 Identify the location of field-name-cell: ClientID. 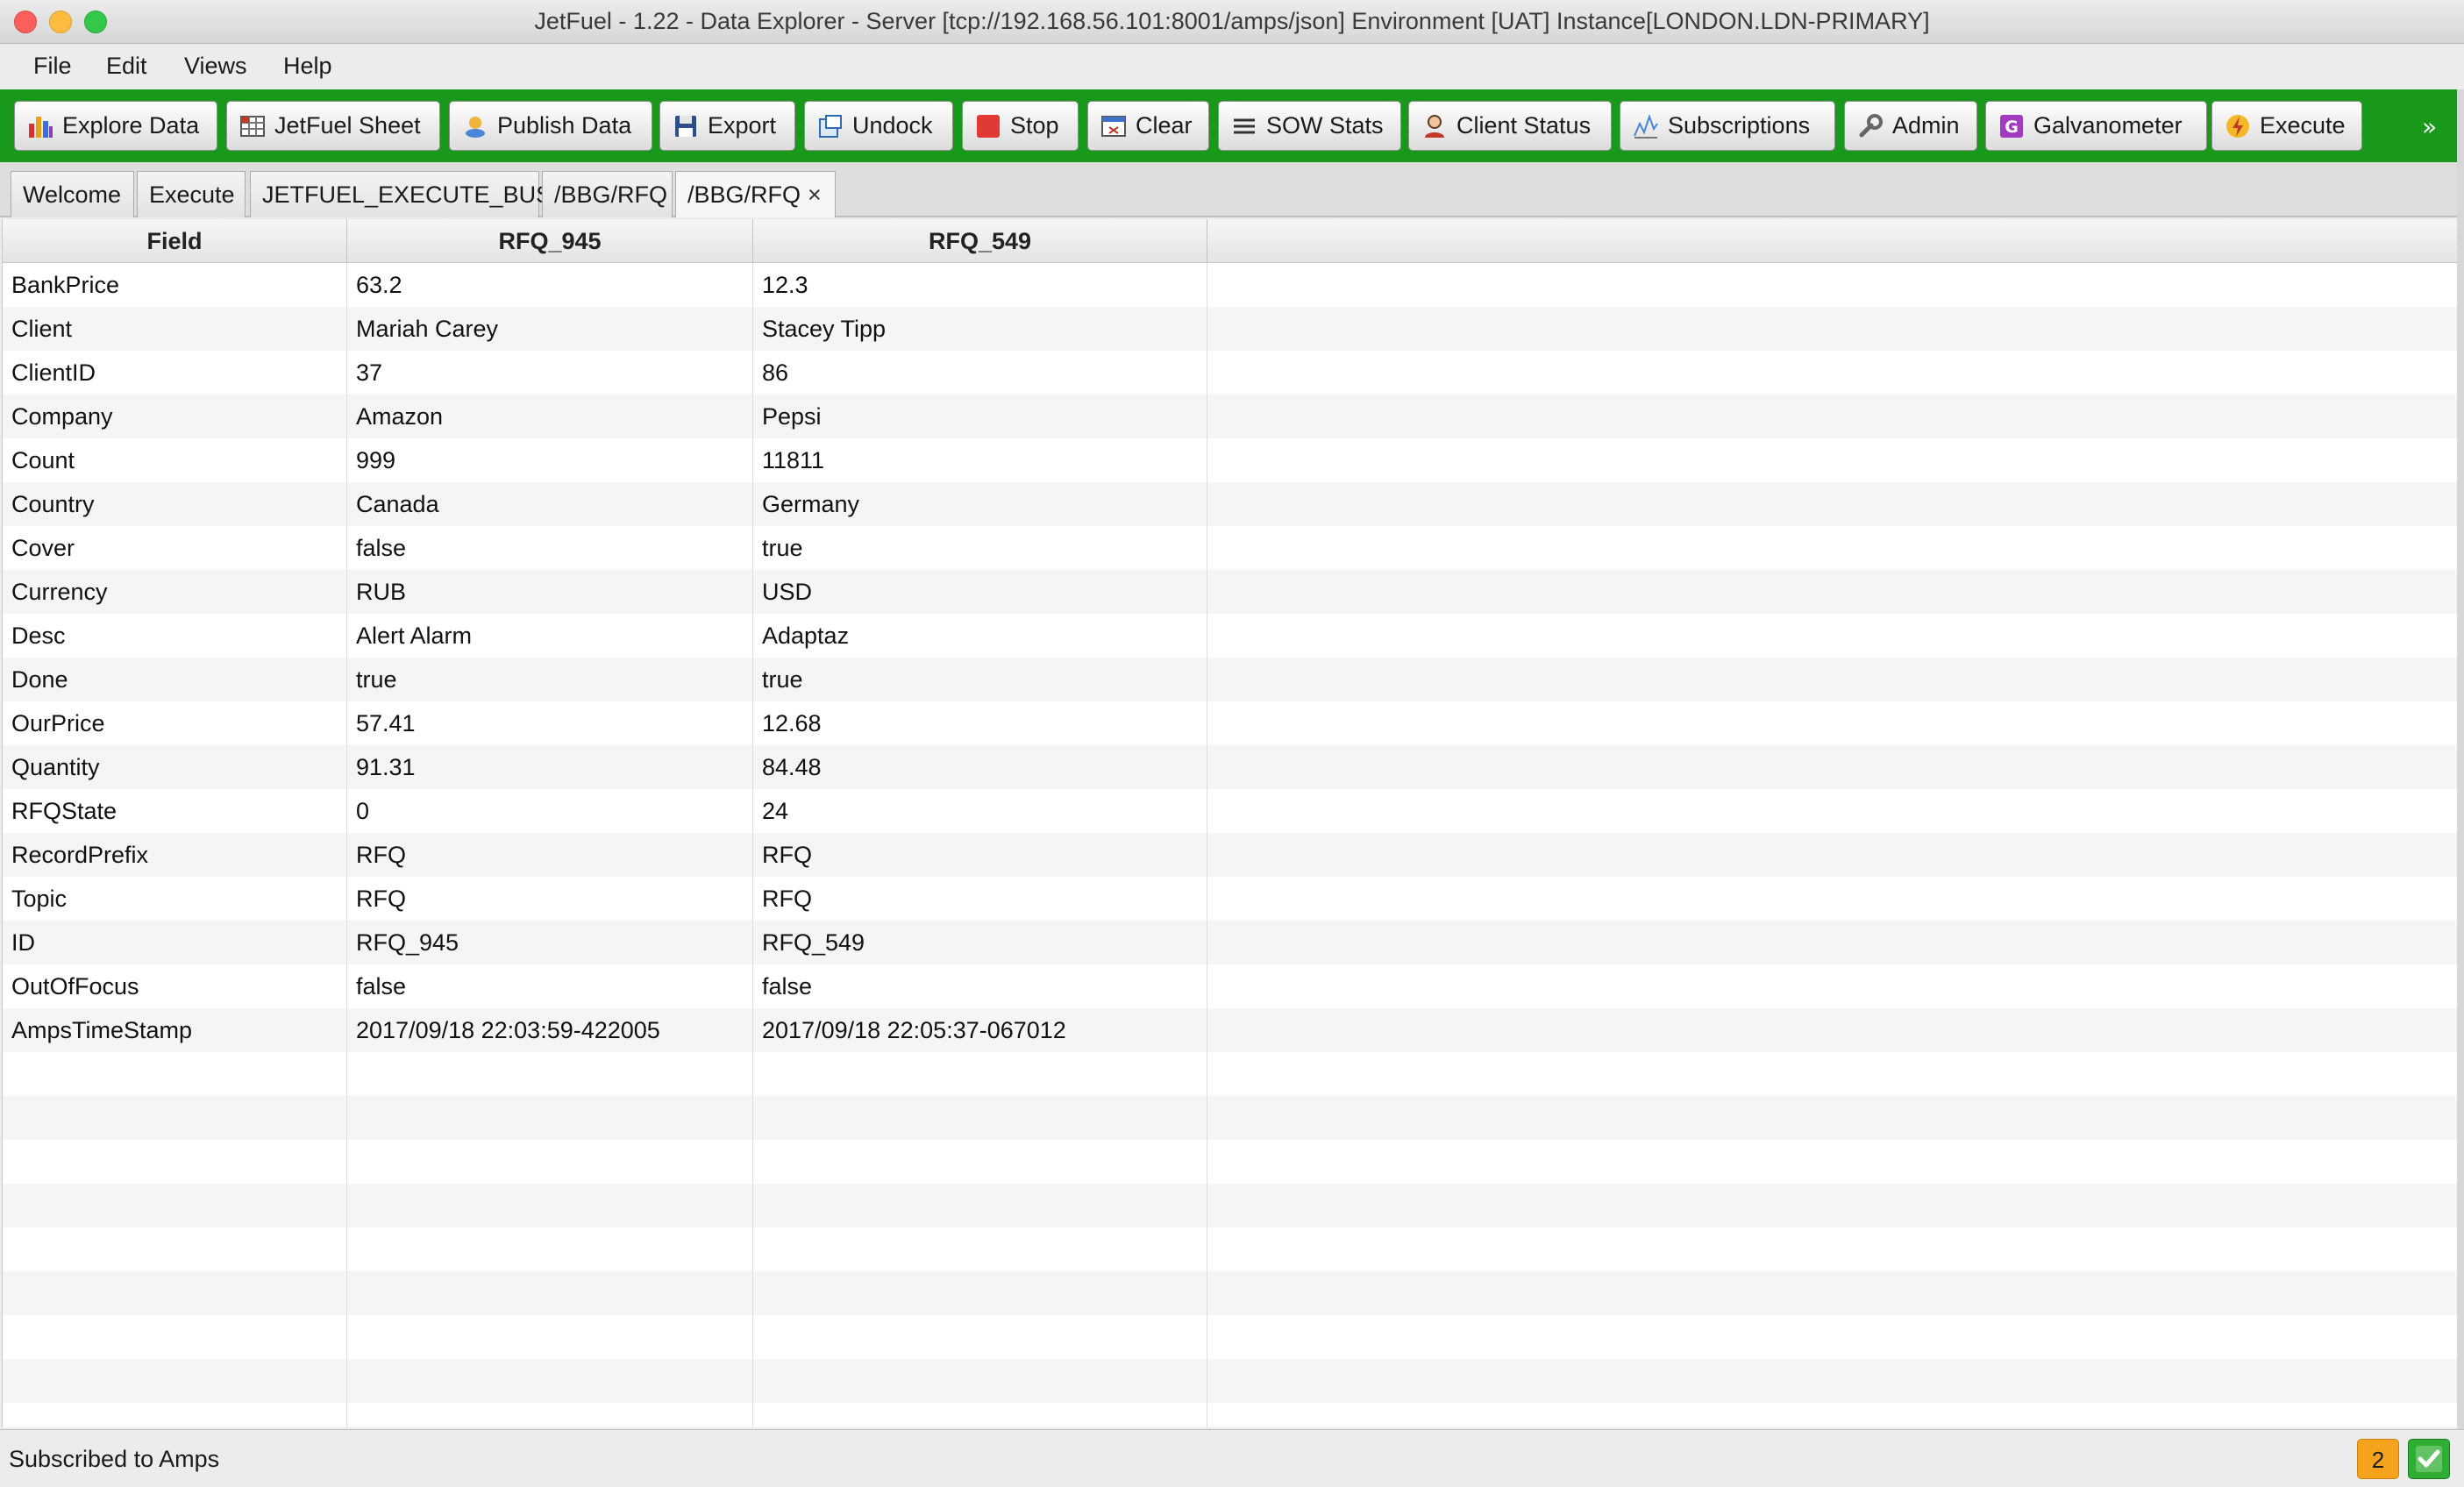
(175, 373).